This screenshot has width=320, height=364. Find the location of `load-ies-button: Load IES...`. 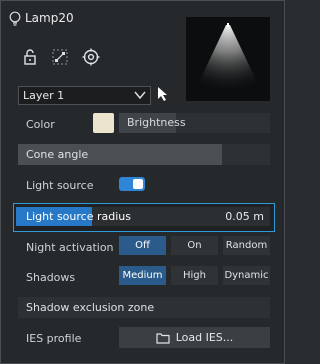

load-ies-button: Load IES... is located at coordinates (194, 337).